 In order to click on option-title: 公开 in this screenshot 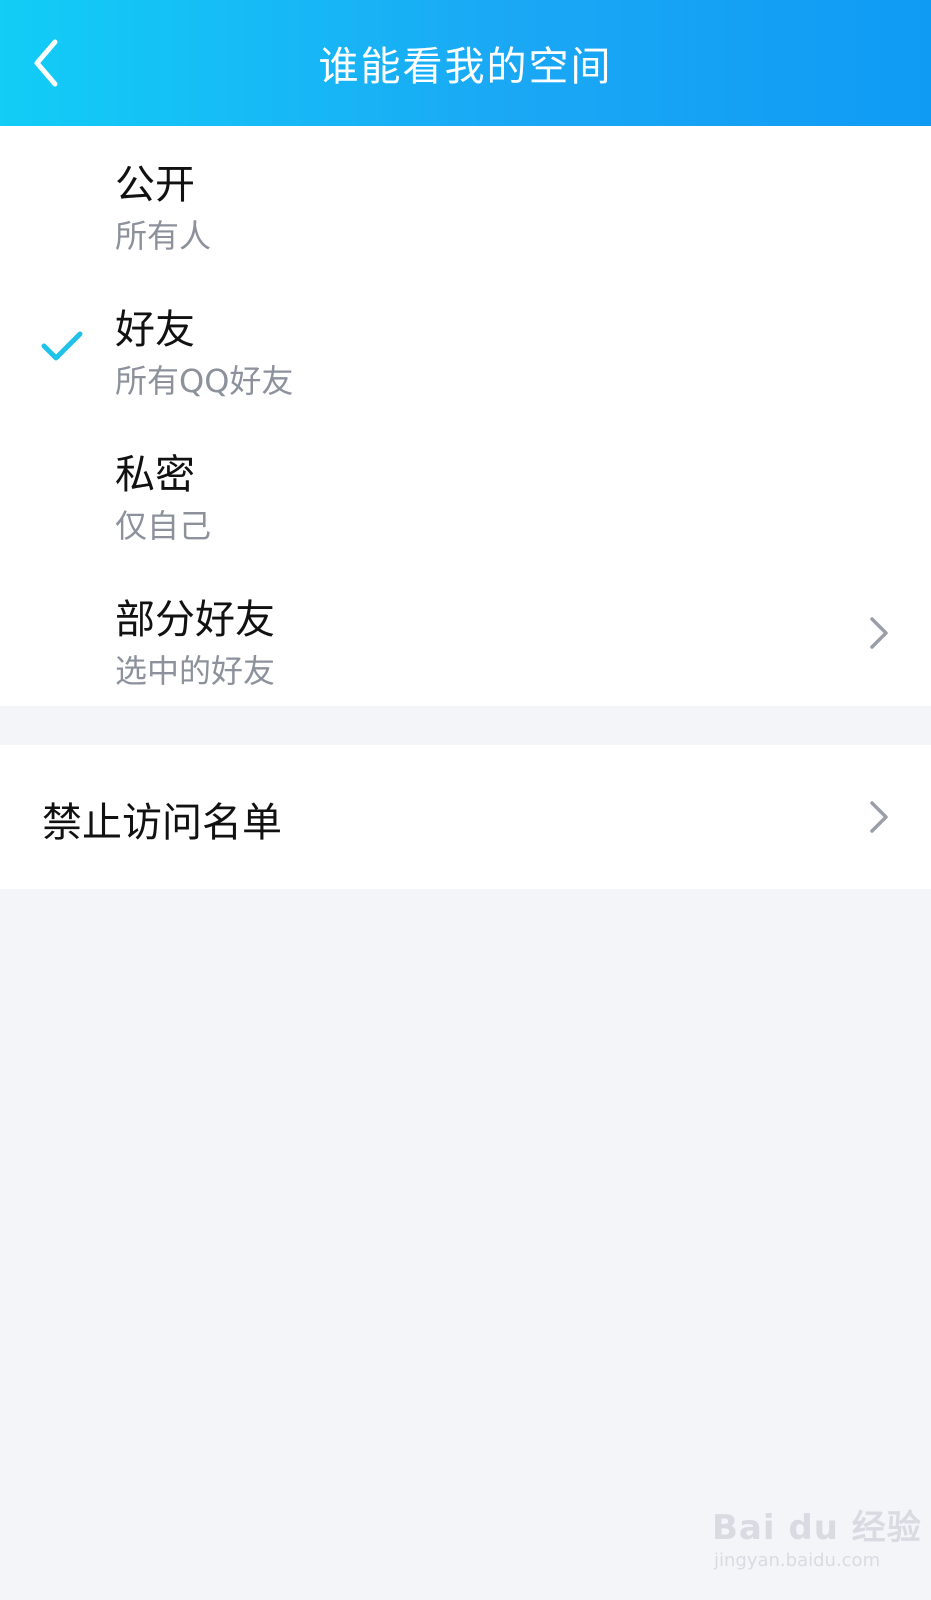, I will do `click(155, 185)`.